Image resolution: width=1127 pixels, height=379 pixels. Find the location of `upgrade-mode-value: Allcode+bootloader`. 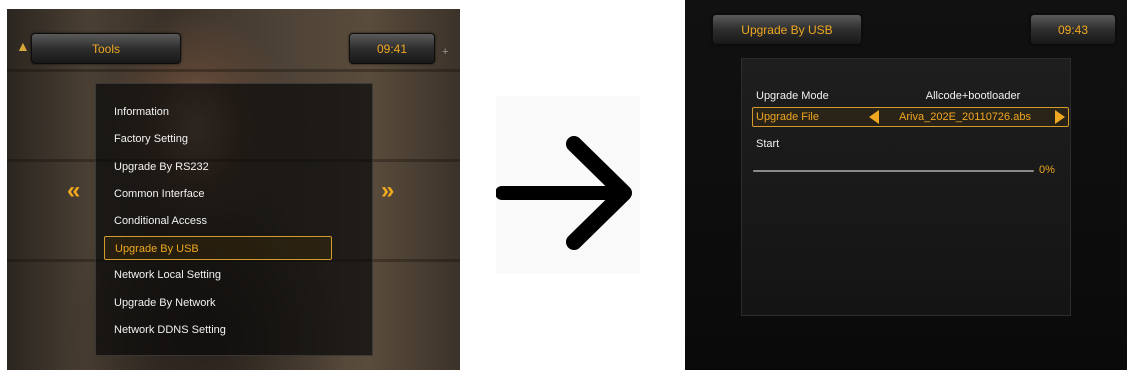

upgrade-mode-value: Allcode+bootloader is located at coordinates (973, 96).